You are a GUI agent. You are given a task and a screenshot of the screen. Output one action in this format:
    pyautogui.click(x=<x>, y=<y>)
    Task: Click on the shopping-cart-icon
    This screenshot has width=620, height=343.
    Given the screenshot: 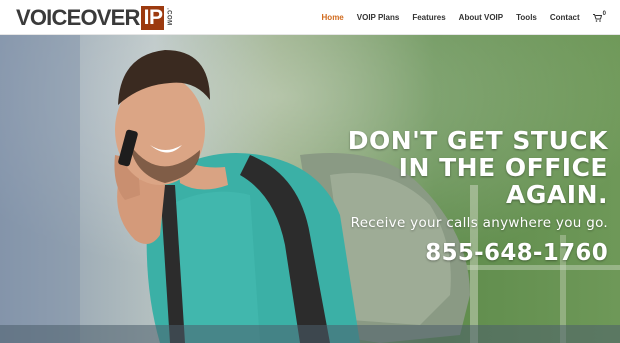 What is the action you would take?
    pyautogui.click(x=597, y=17)
    